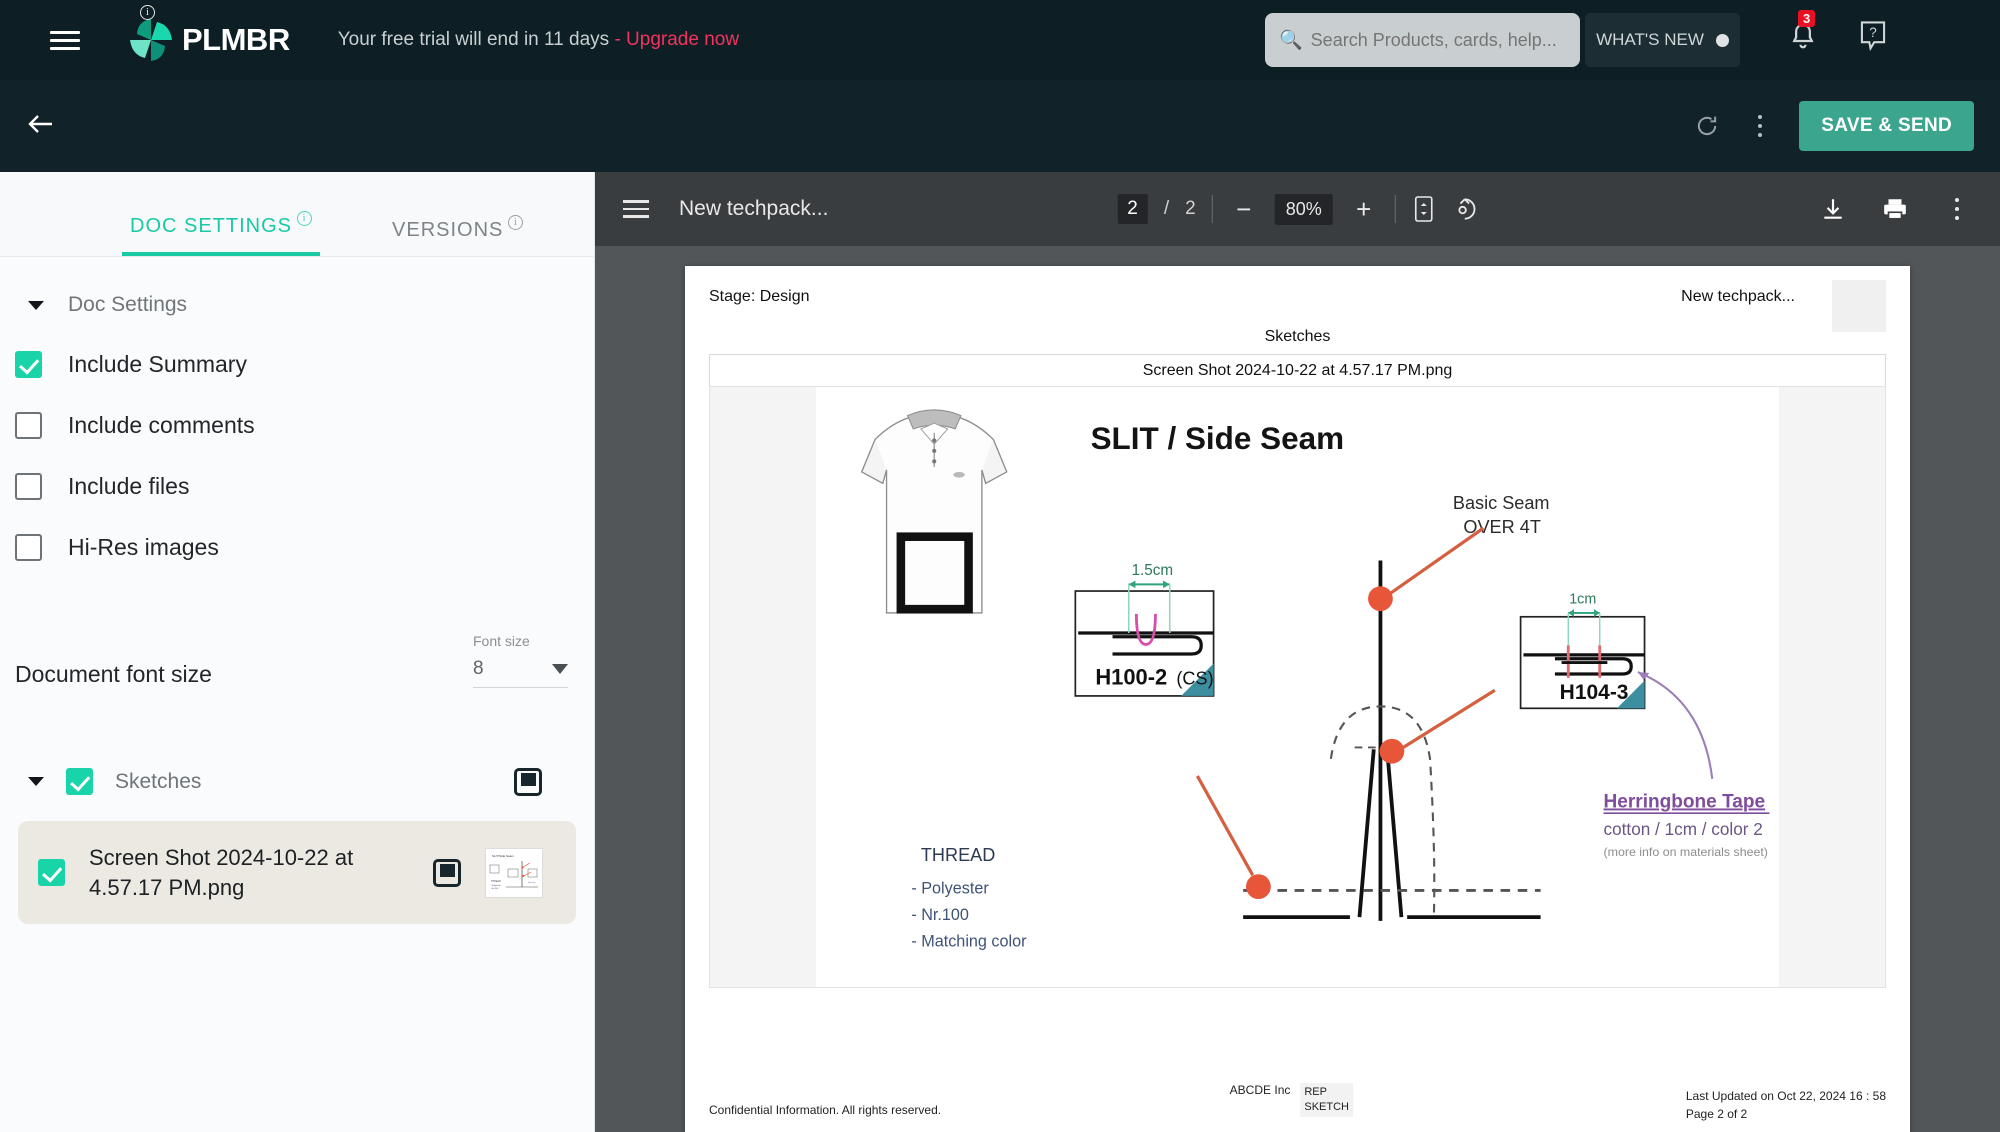  Describe the element at coordinates (79, 781) in the screenshot. I see `sketches-checkbox` at that location.